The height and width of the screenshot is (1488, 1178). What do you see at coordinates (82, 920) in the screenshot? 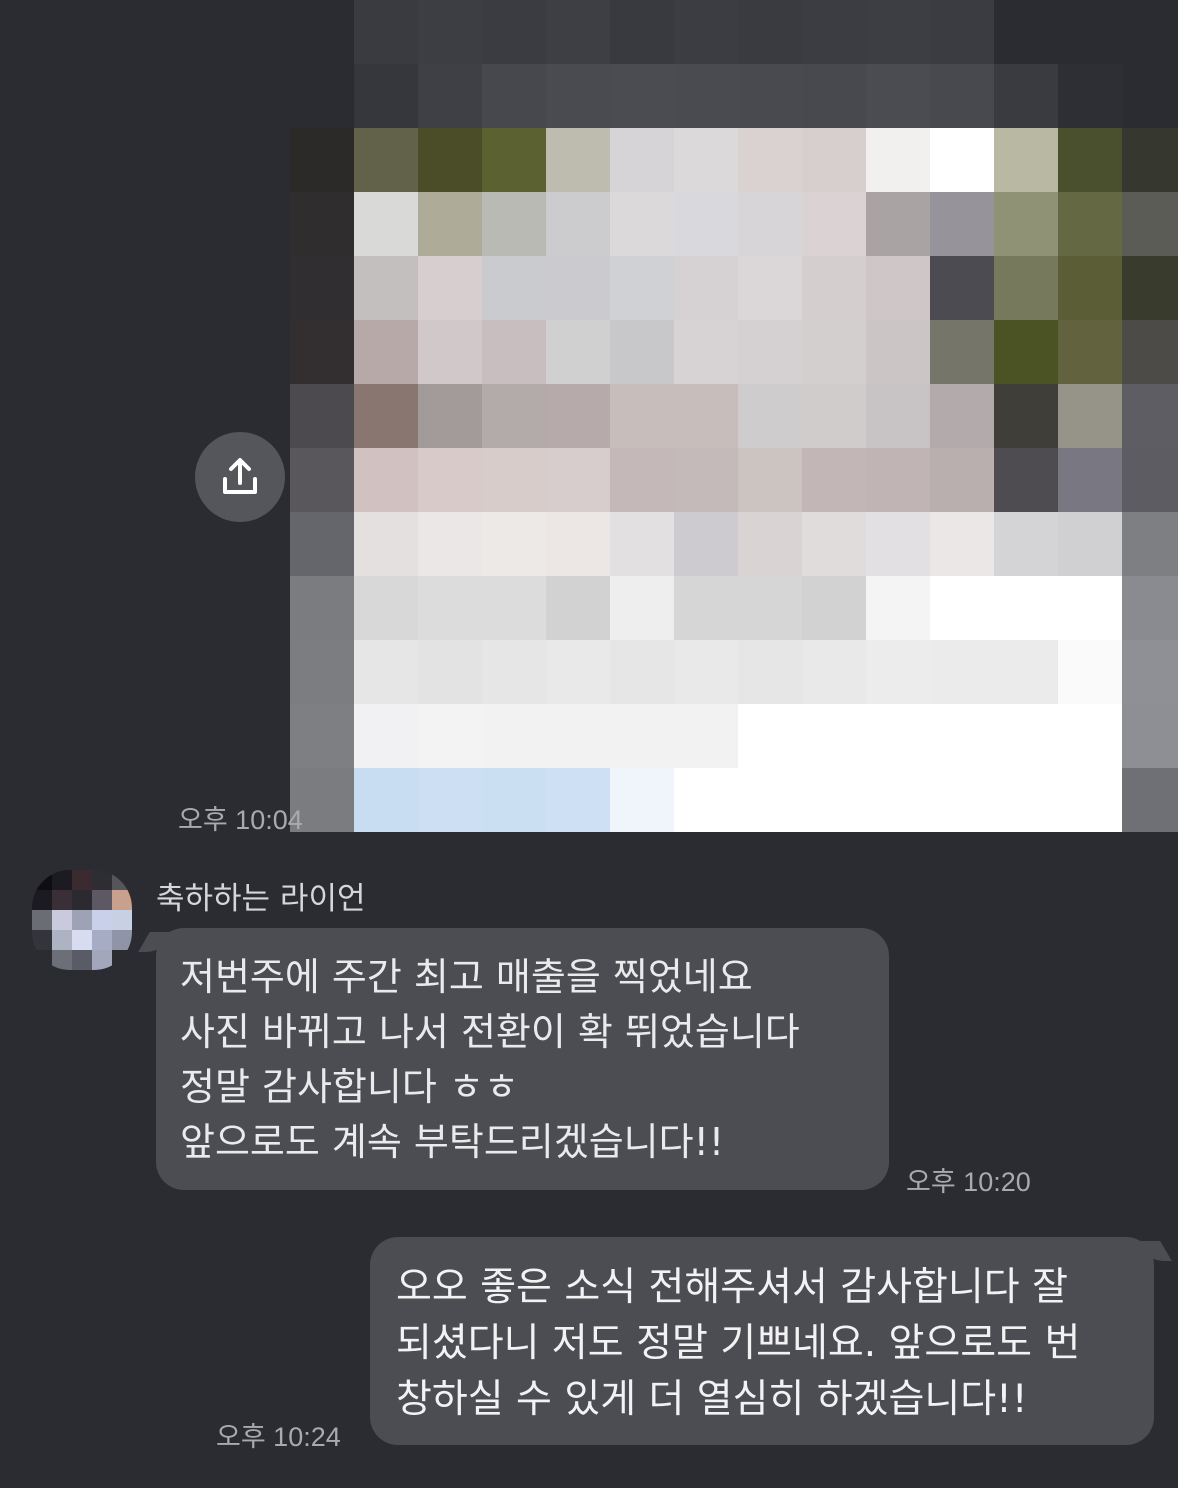
I see `avatar` at bounding box center [82, 920].